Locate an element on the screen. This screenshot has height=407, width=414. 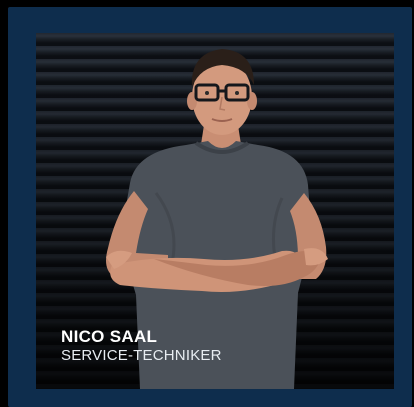
person-name: NICO SAAL is located at coordinates (109, 336).